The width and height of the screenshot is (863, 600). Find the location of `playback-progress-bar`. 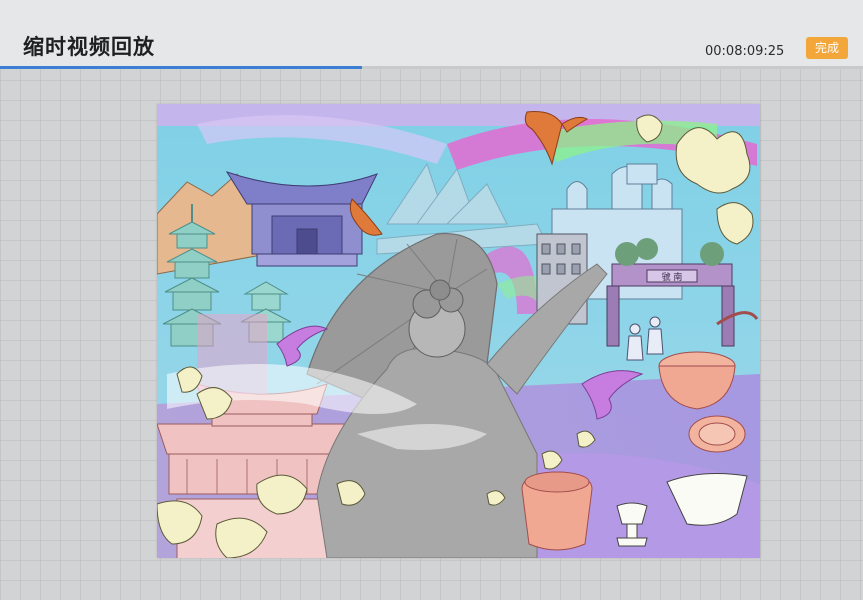

playback-progress-bar is located at coordinates (431, 67).